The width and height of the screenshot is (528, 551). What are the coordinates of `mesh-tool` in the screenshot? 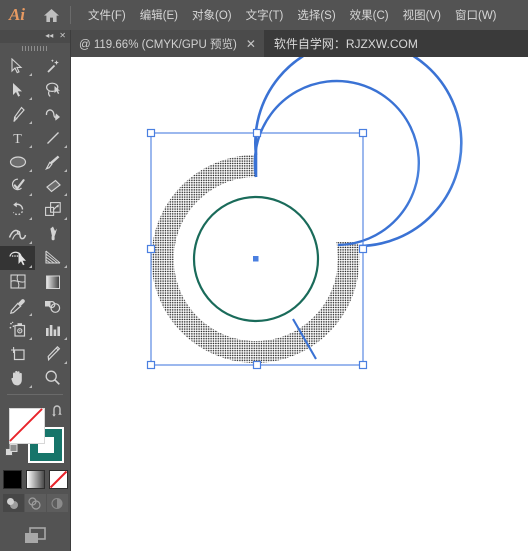 It's located at (17, 282).